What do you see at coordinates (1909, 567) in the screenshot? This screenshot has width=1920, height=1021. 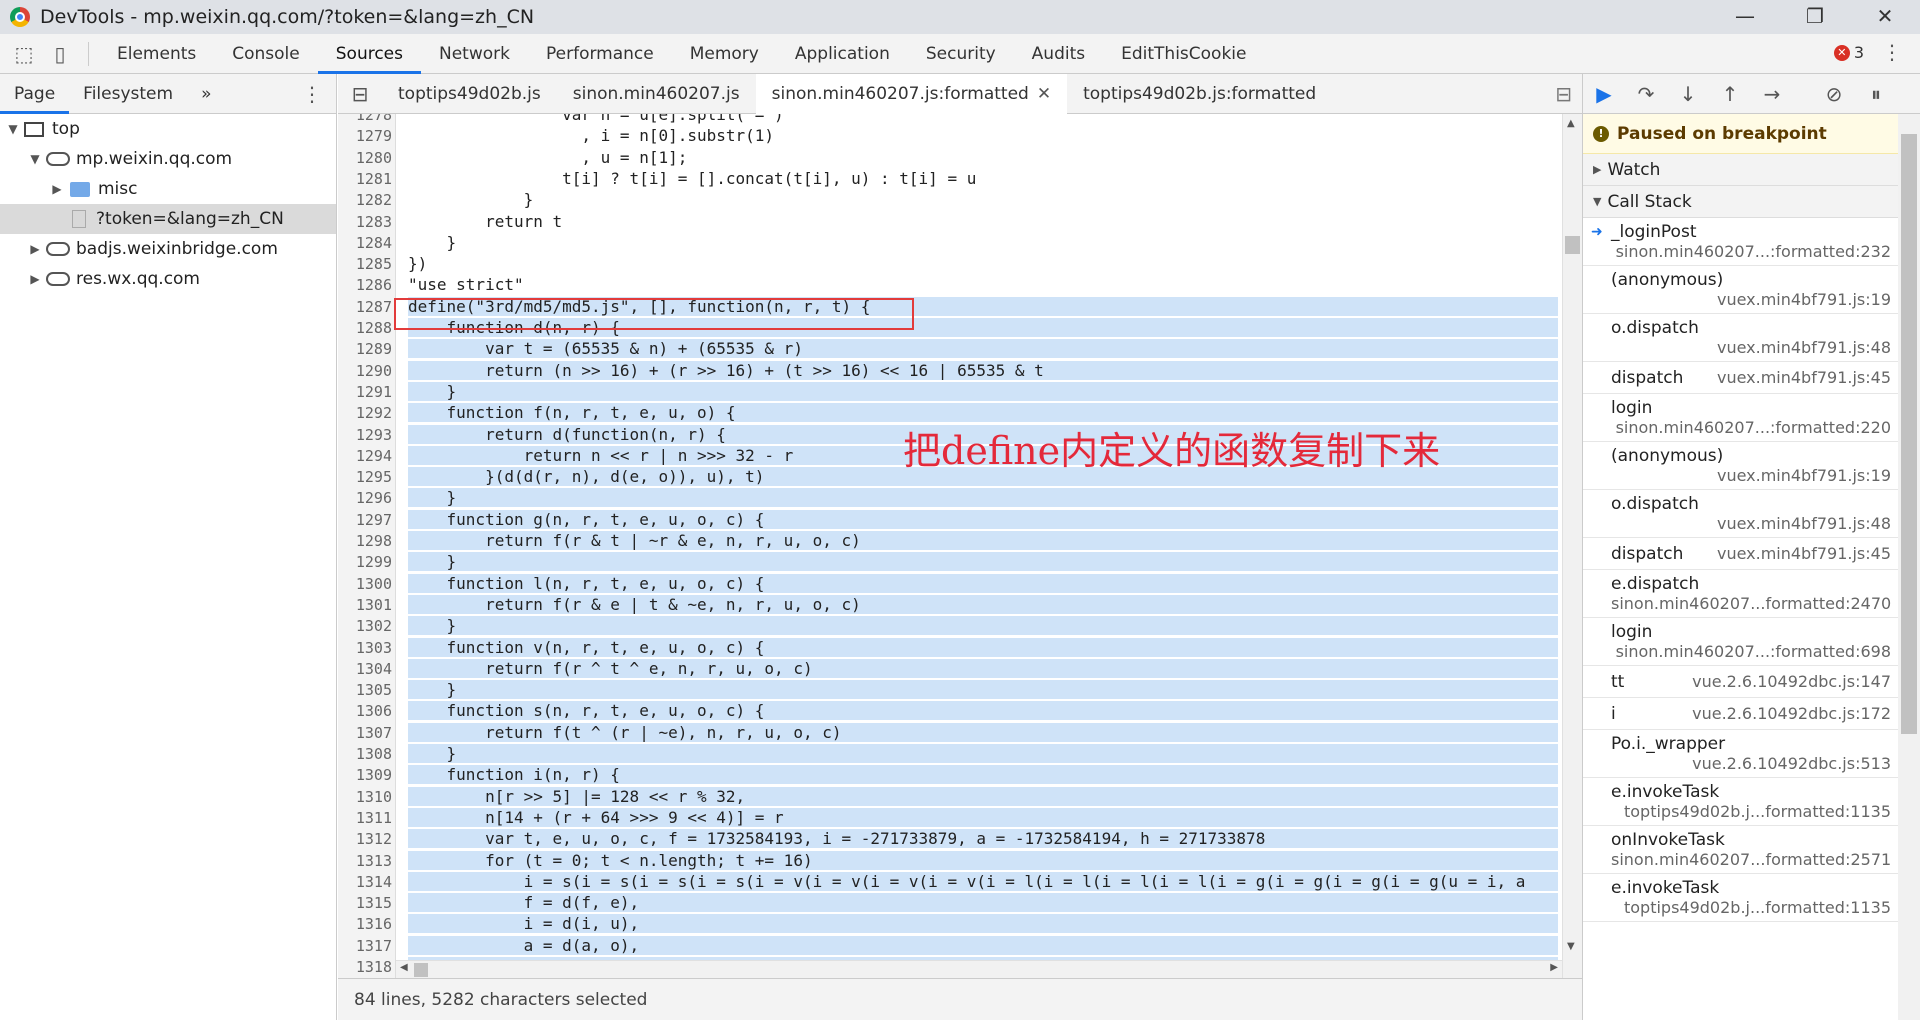 I see `debugger-scrollbar` at bounding box center [1909, 567].